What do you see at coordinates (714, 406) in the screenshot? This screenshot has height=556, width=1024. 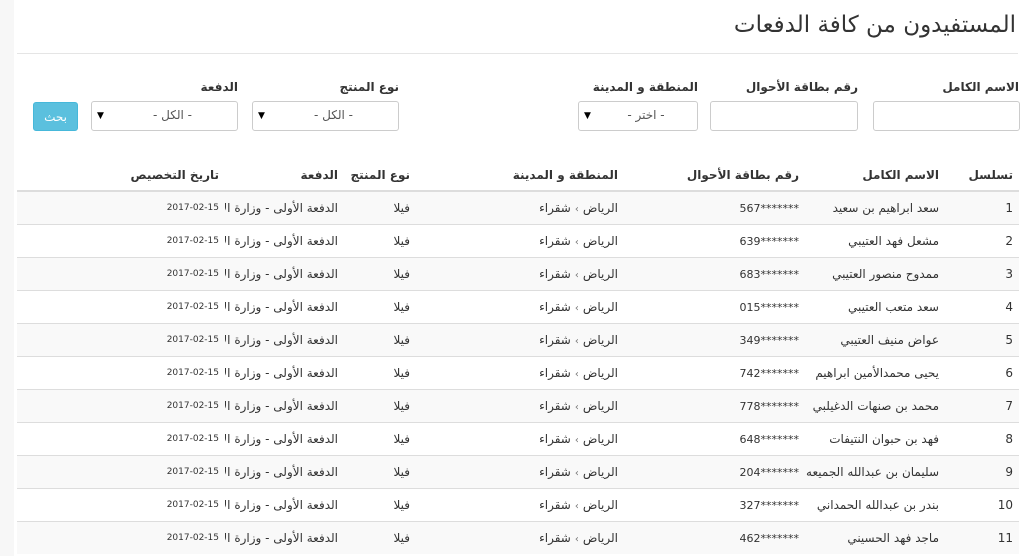 I see `cell-id-card: 778*******` at bounding box center [714, 406].